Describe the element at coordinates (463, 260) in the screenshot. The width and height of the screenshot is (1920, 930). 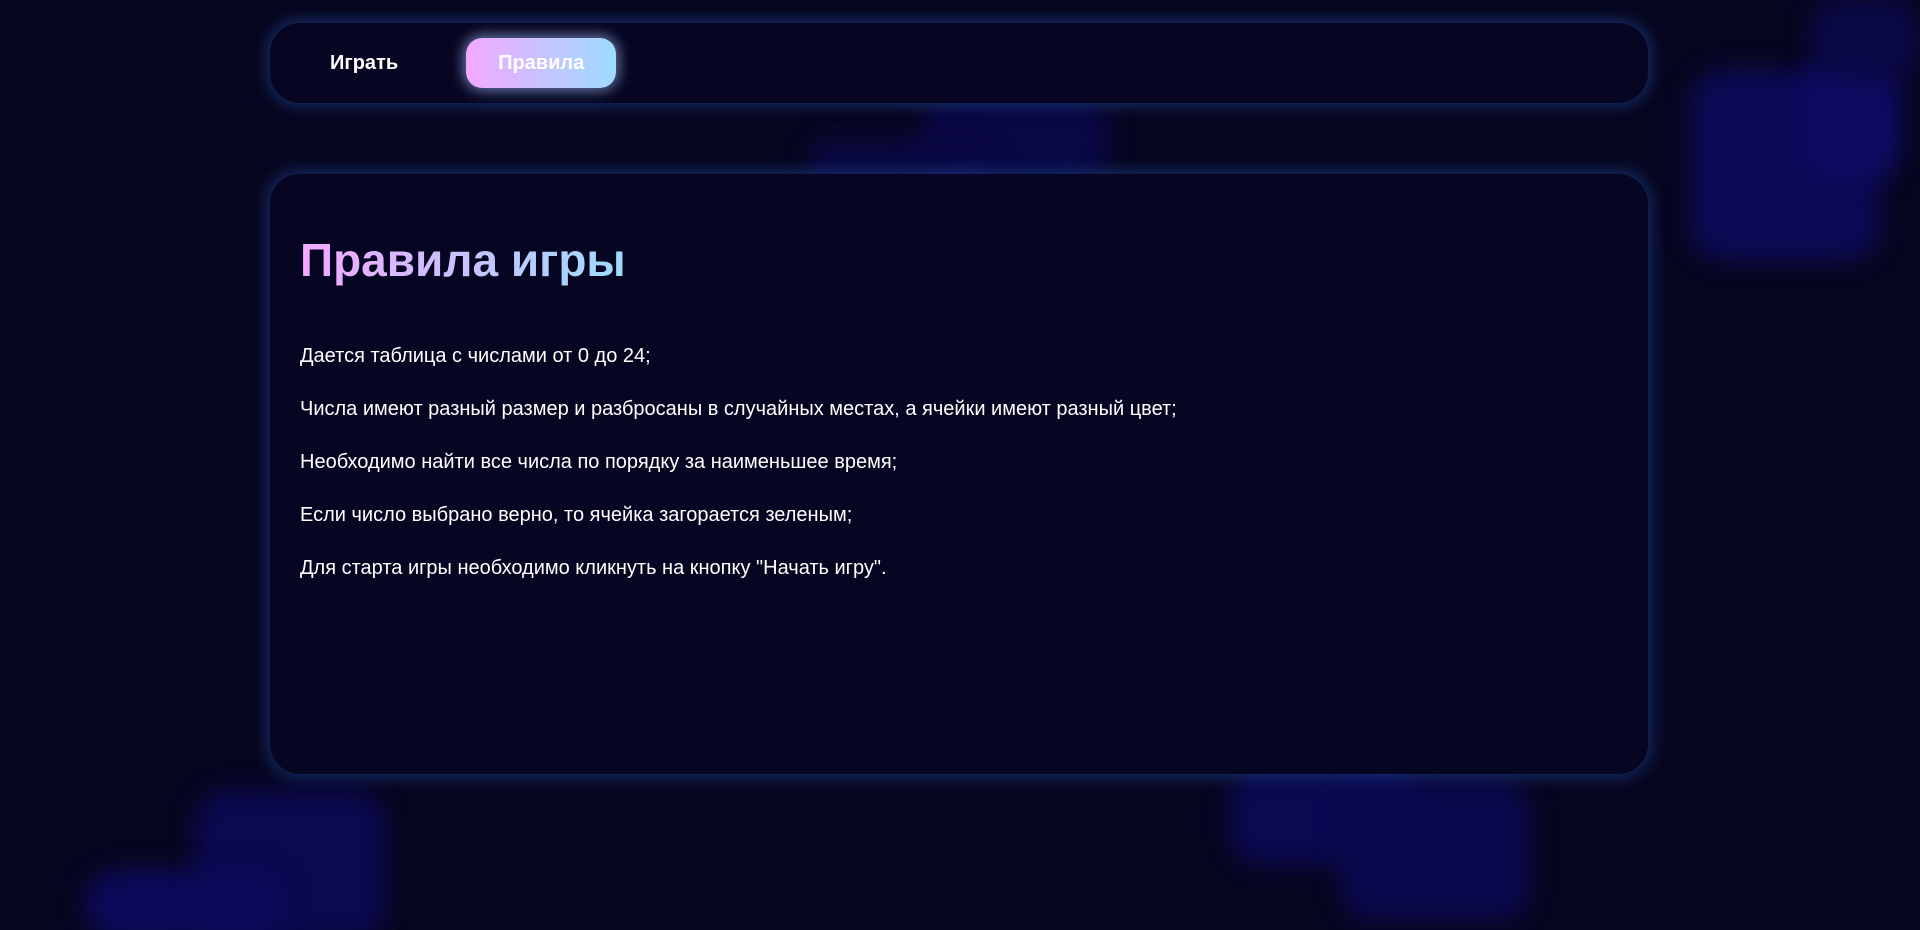
I see `rules-title: Правила игры` at that location.